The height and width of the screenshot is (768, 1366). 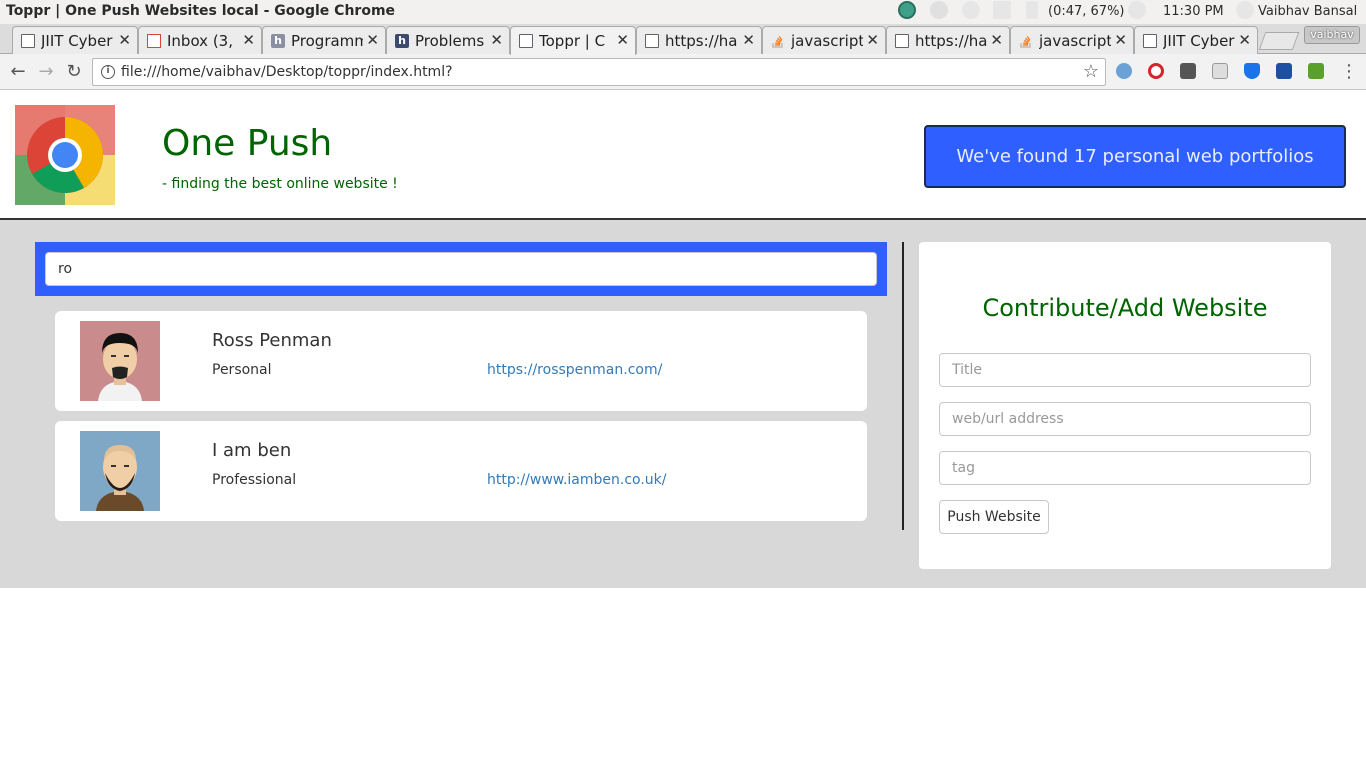 What do you see at coordinates (1316, 71) in the screenshot?
I see `download-icon` at bounding box center [1316, 71].